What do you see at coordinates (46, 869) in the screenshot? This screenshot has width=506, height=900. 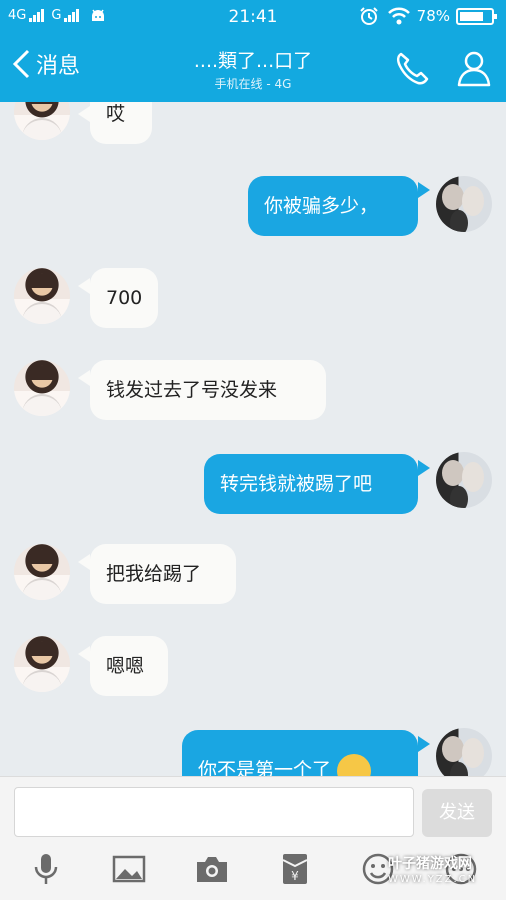 I see `microphone-icon` at bounding box center [46, 869].